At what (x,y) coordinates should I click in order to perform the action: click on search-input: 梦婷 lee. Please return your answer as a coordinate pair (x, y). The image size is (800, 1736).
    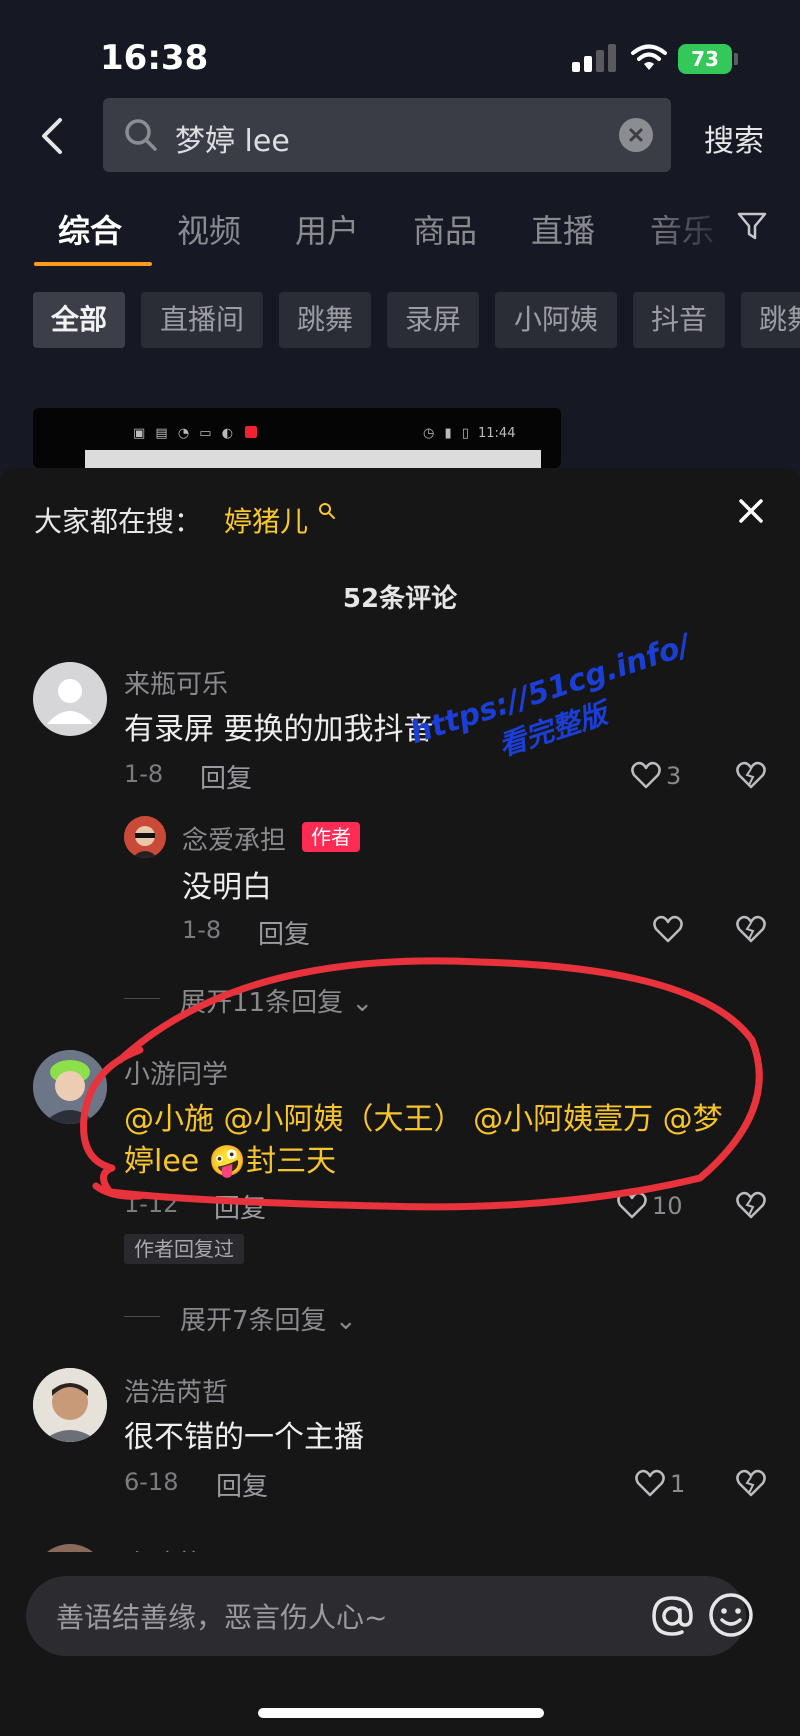
    Looking at the image, I should click on (387, 135).